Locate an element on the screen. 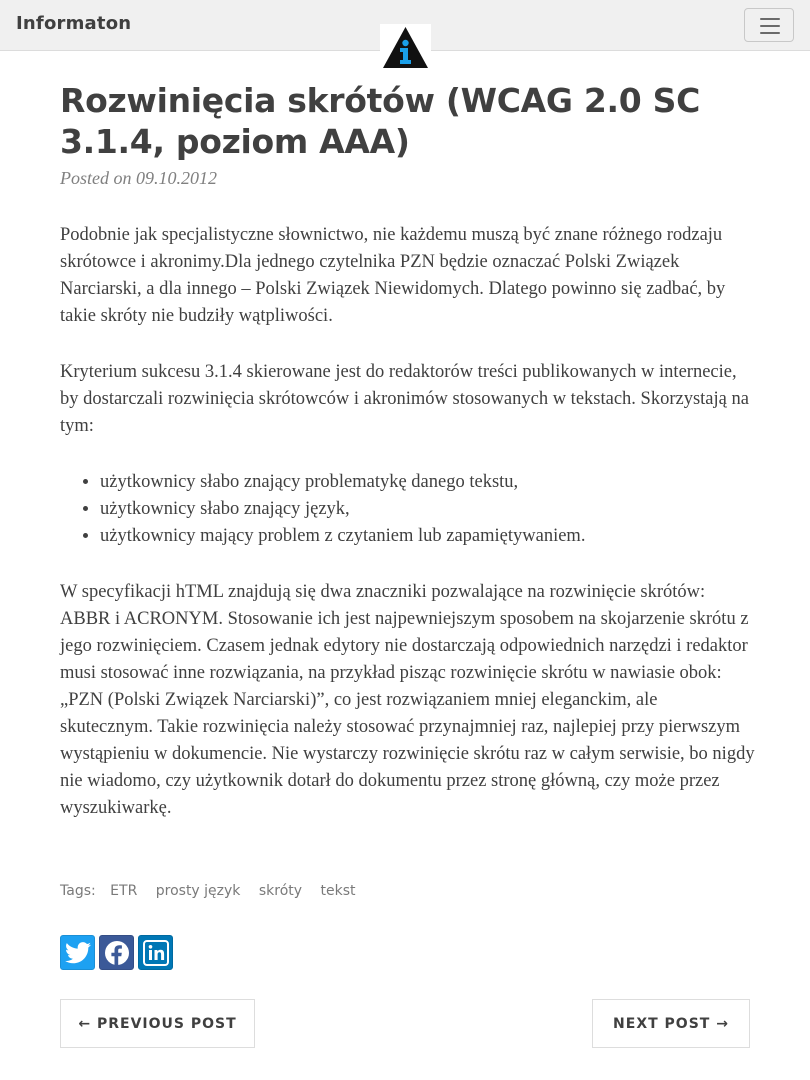 This screenshot has width=810, height=1080. share-buttons is located at coordinates (116, 952).